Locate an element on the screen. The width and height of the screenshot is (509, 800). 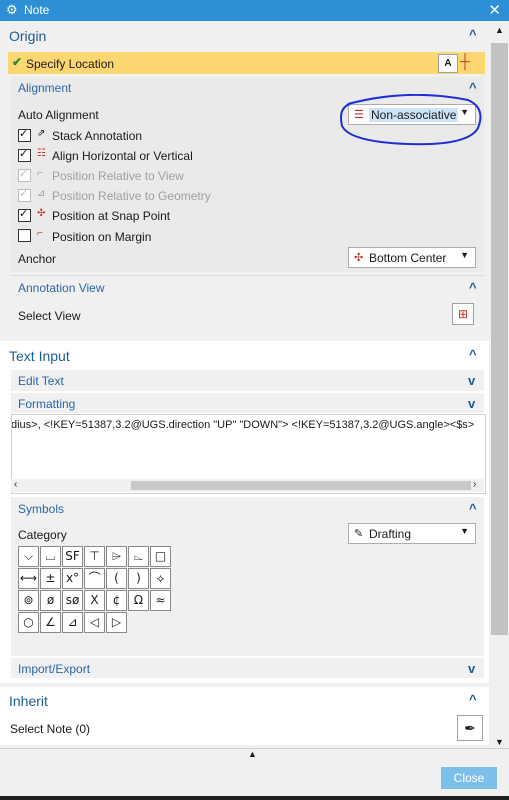
align-icon: ☷ is located at coordinates (41, 153).